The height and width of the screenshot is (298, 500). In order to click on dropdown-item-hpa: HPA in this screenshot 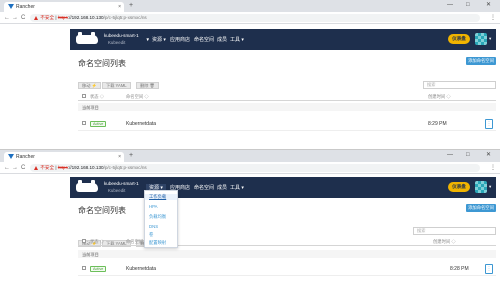, I will do `click(153, 206)`.